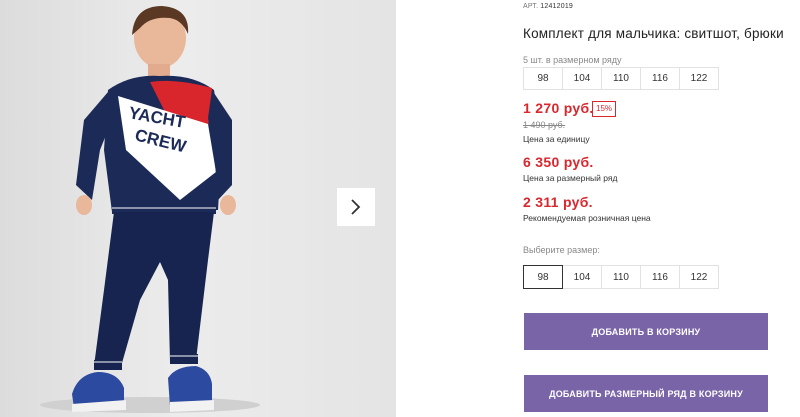  I want to click on choose-size-label: Выберите размер:, so click(561, 250).